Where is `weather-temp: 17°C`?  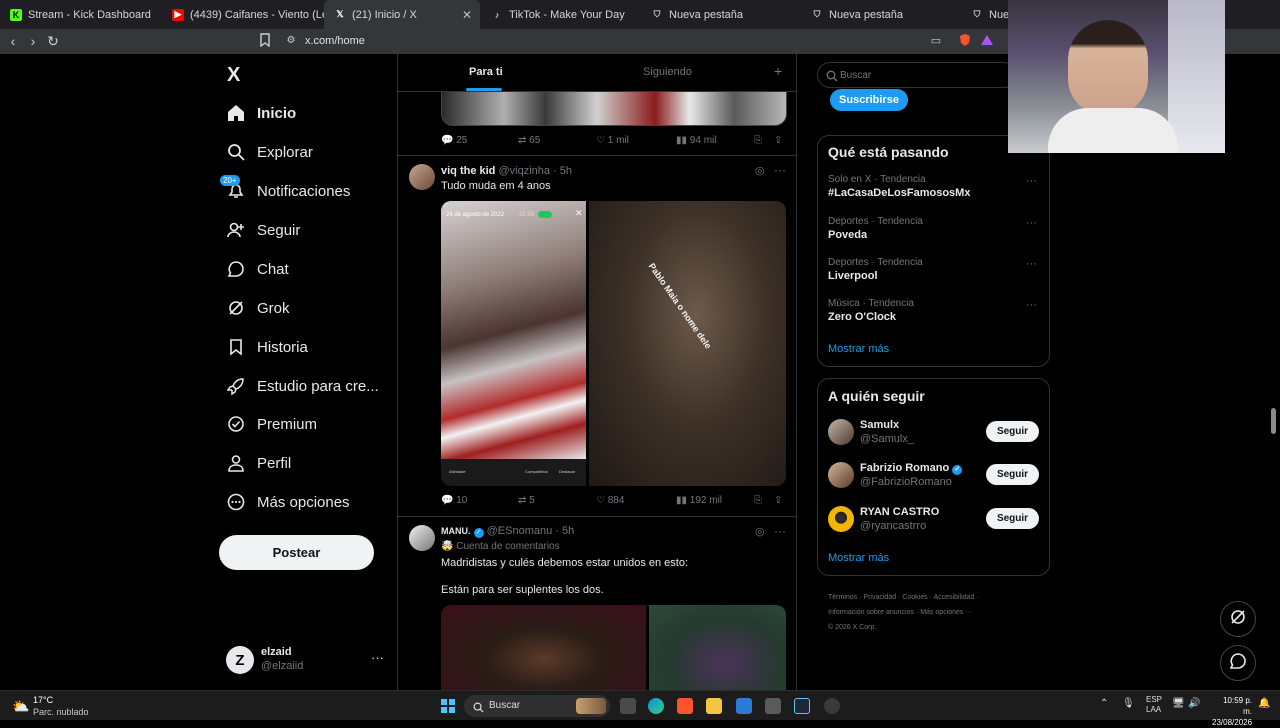 weather-temp: 17°C is located at coordinates (43, 700).